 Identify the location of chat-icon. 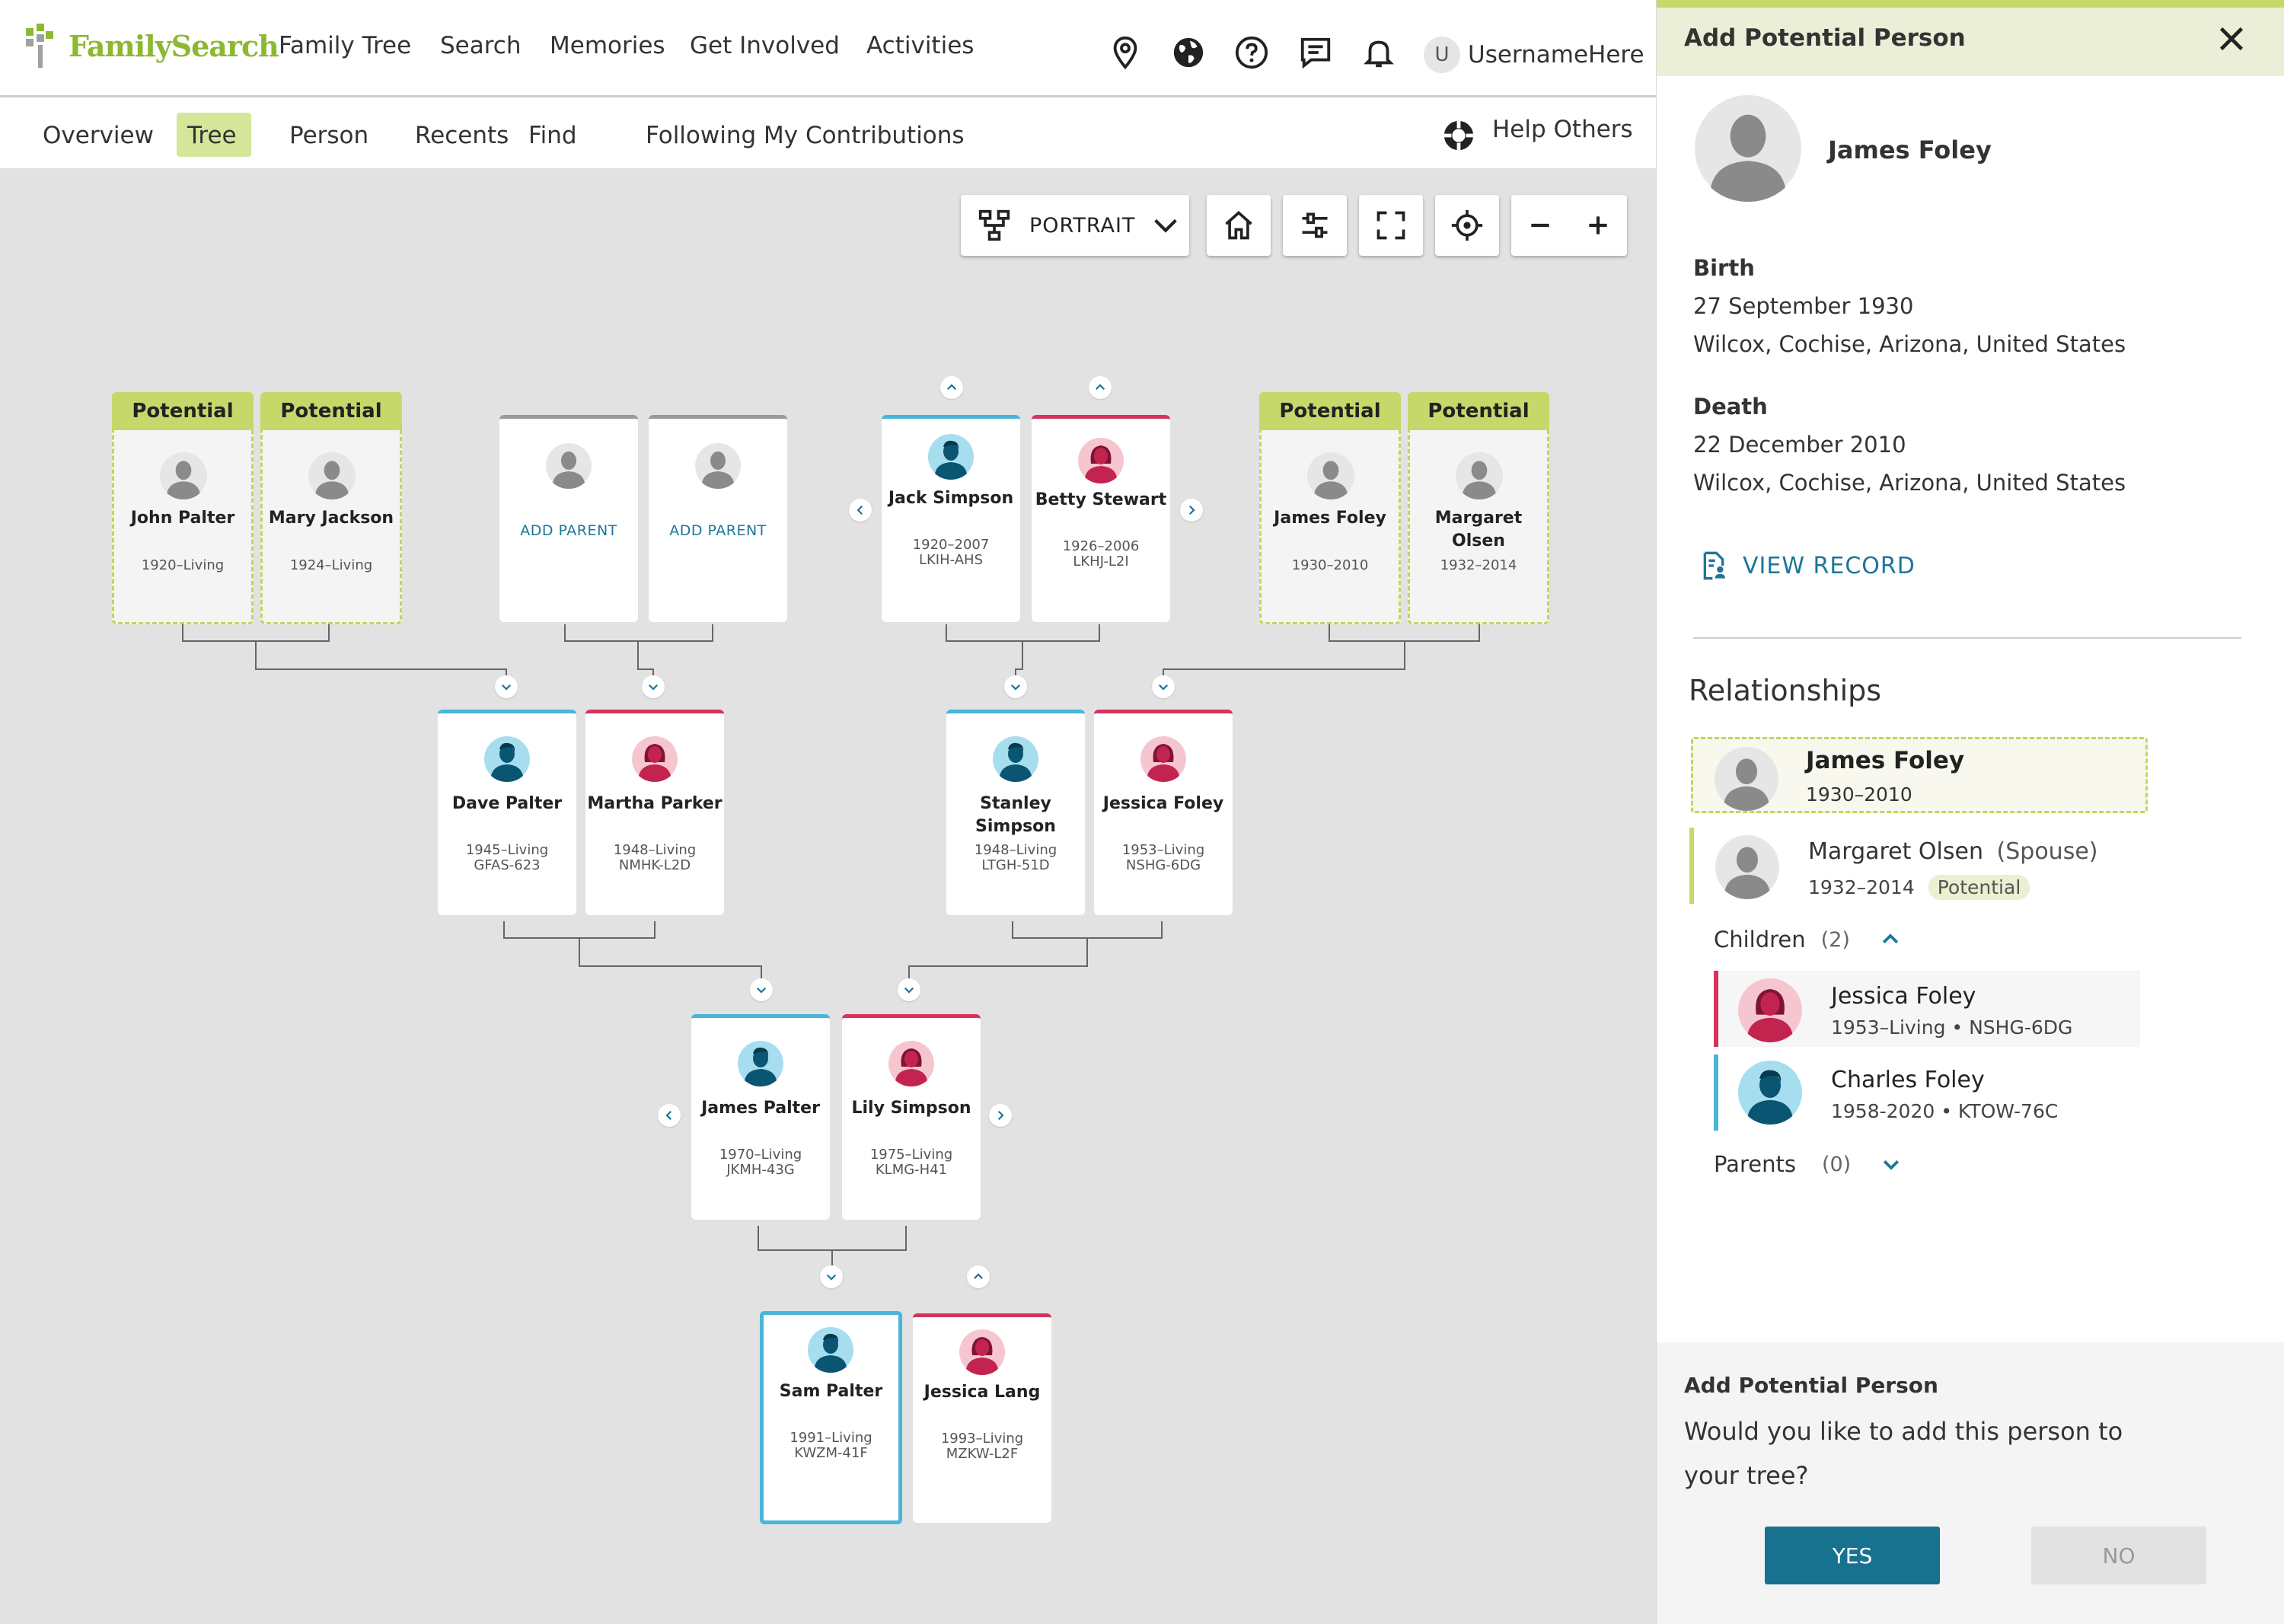
(1315, 53).